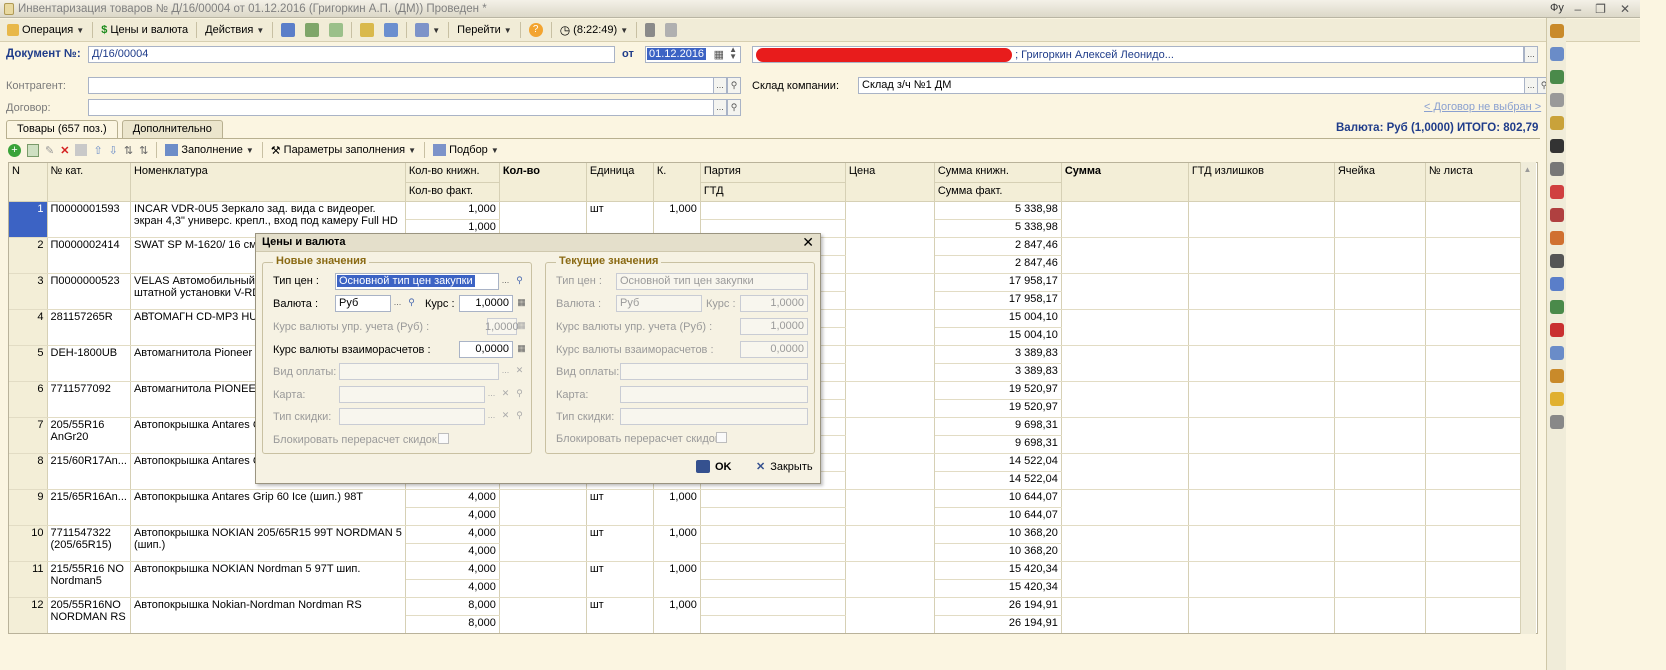 Image resolution: width=1666 pixels, height=670 pixels. What do you see at coordinates (998, 300) in the screenshot?
I see `cell-sum-fact: 17 958,17` at bounding box center [998, 300].